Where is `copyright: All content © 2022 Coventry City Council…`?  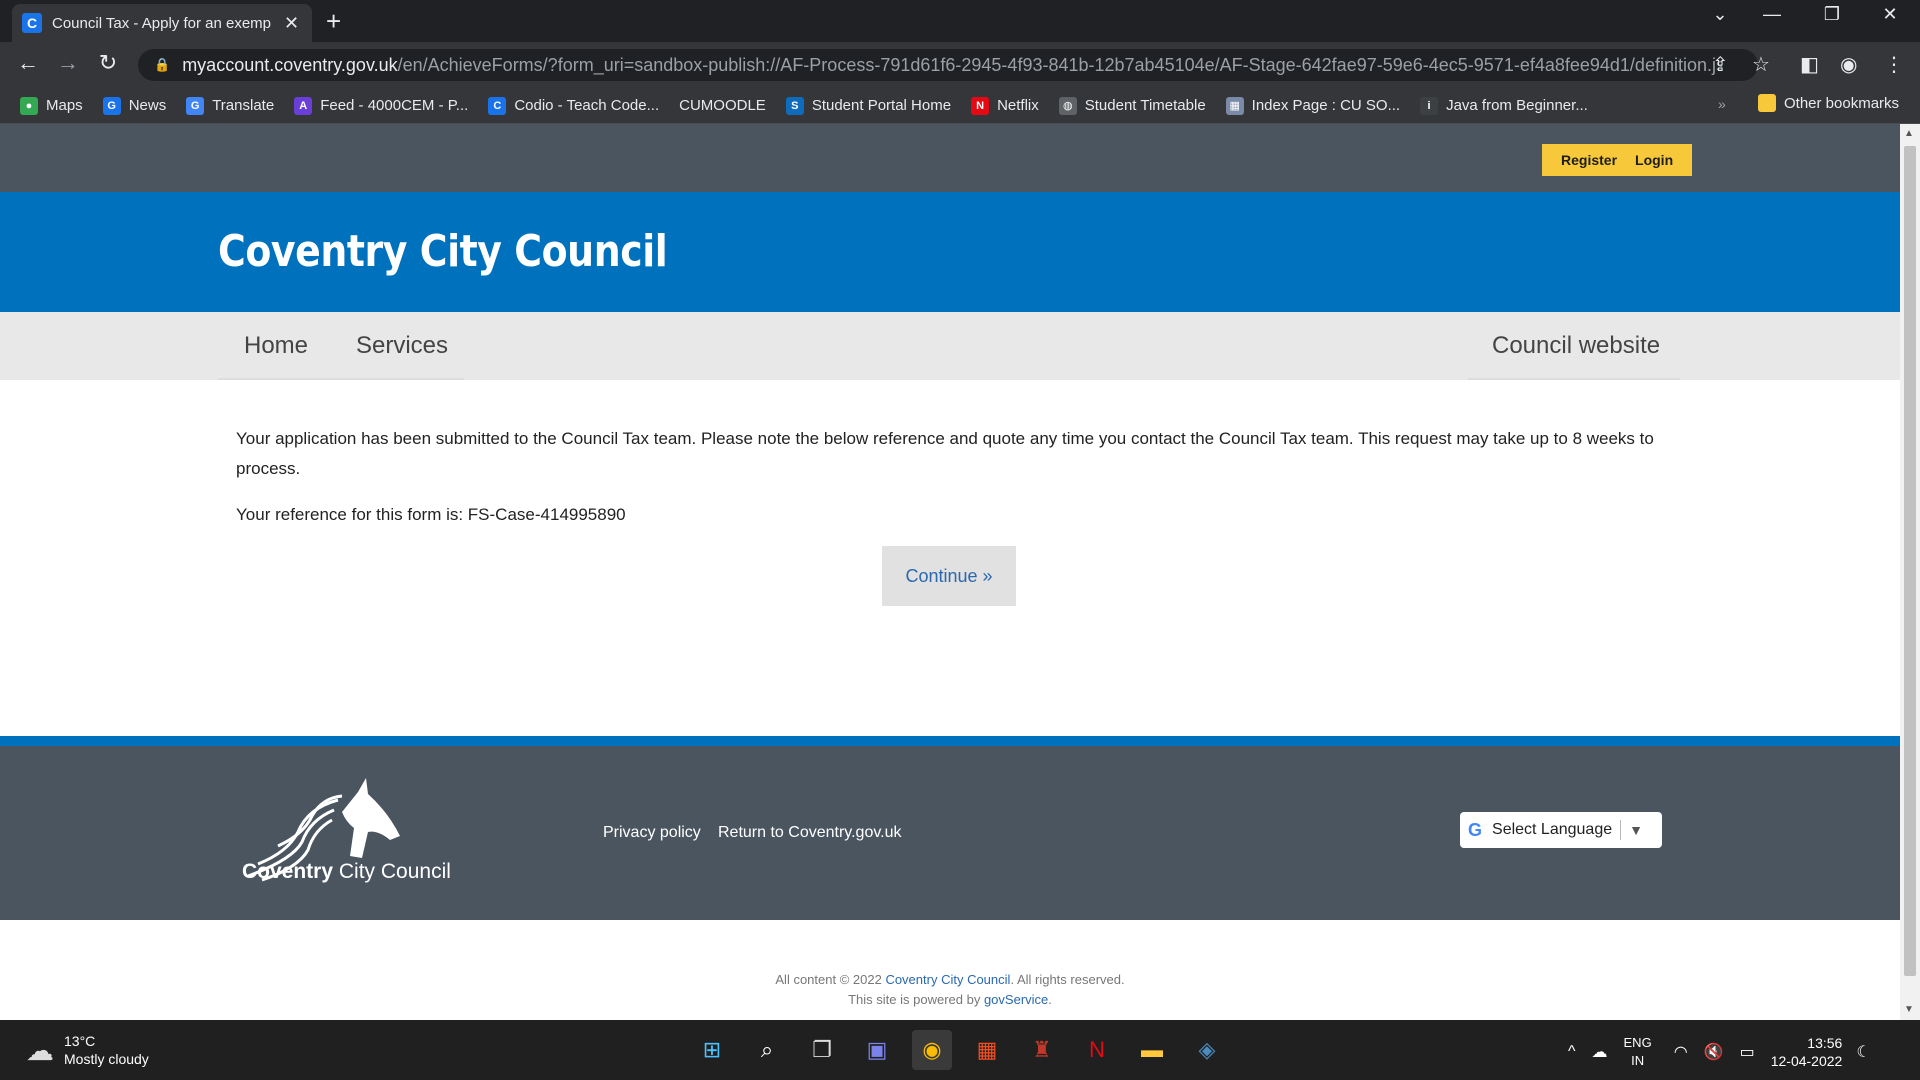
copyright: All content © 2022 Coventry City Council… is located at coordinates (950, 990).